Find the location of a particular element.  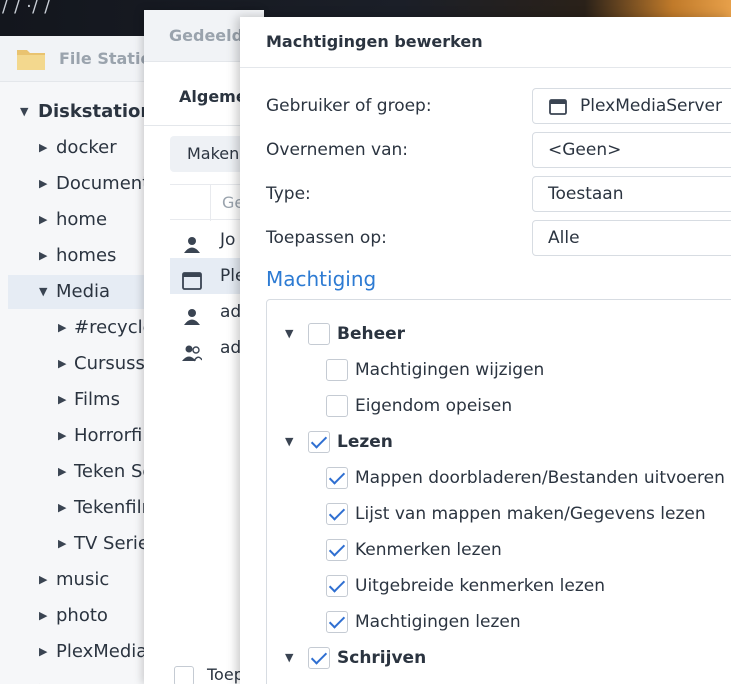

inherit-from-field: <Geen> is located at coordinates (631, 150).